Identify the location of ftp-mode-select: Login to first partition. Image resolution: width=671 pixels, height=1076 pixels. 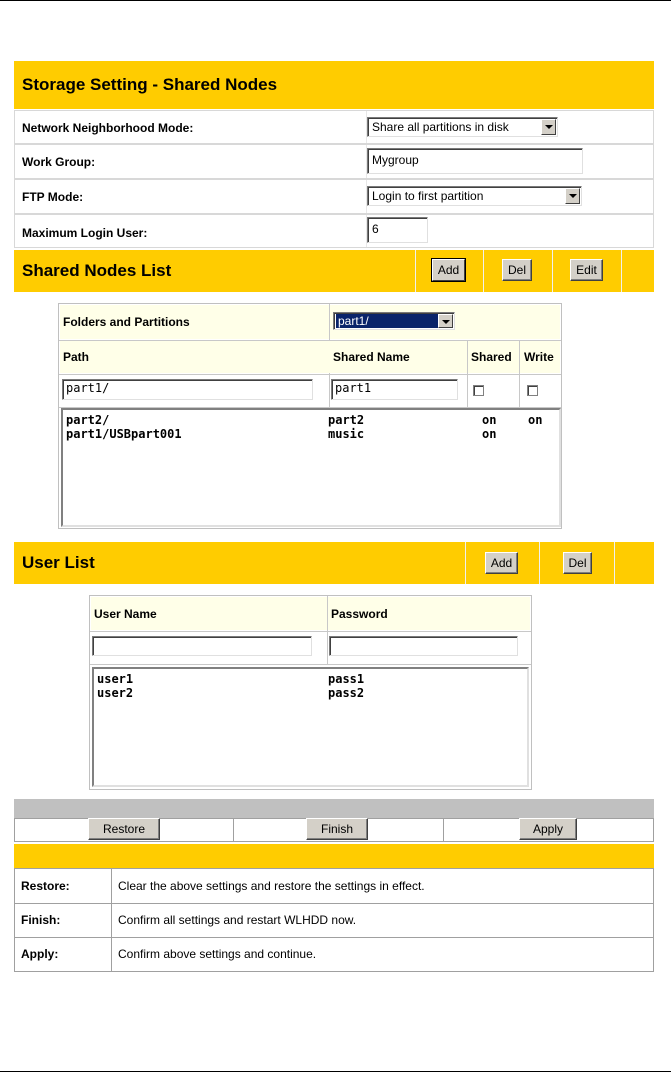
(474, 196).